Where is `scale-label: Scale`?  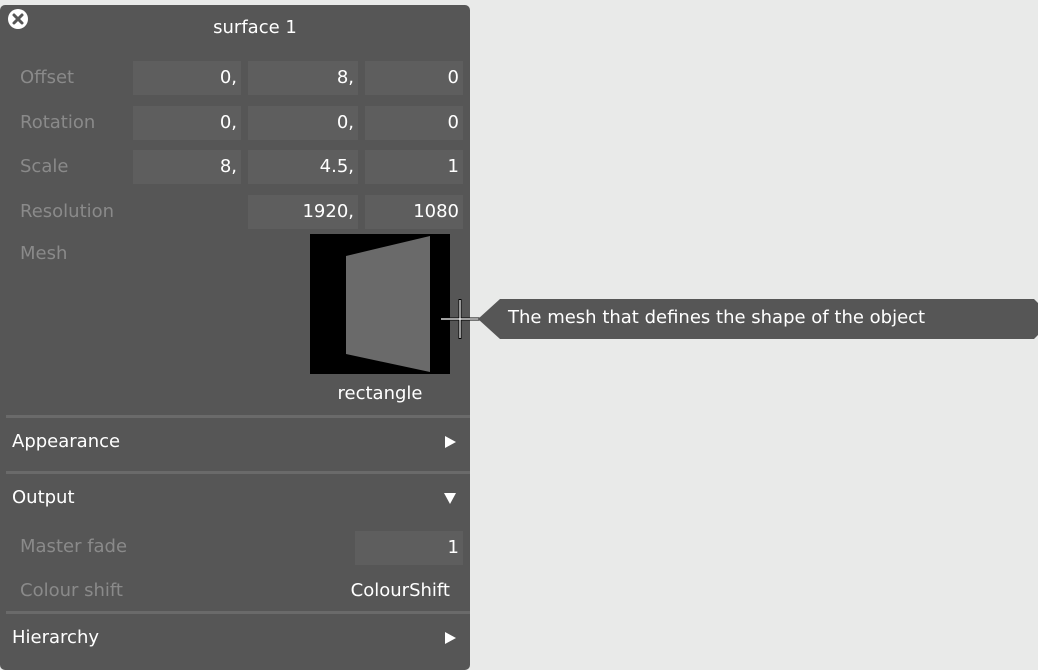
scale-label: Scale is located at coordinates (44, 166).